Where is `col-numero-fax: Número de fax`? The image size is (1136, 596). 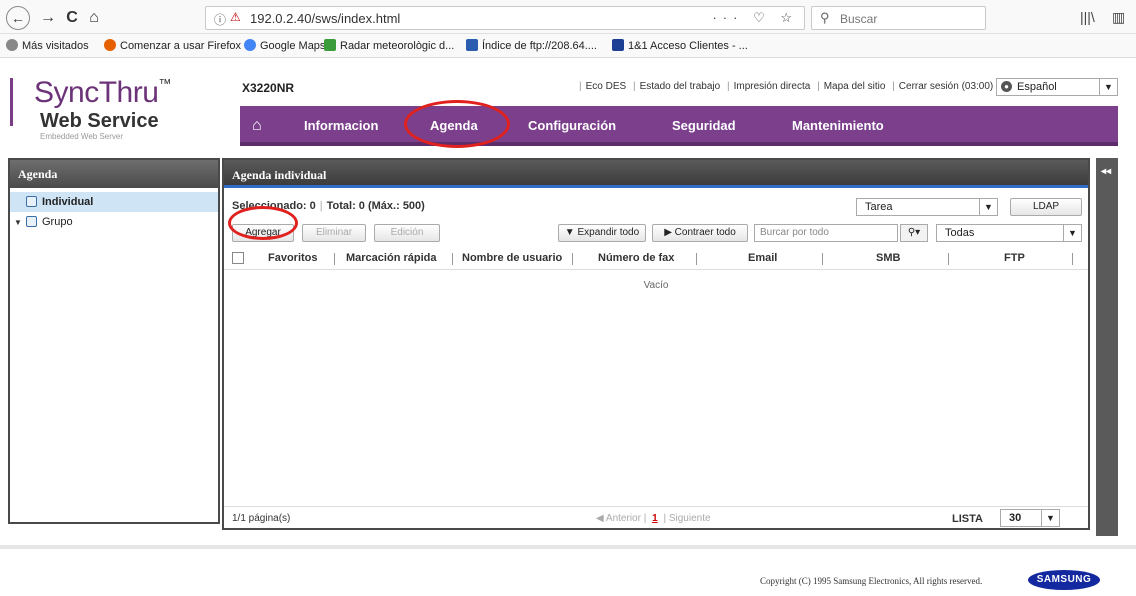
col-numero-fax: Número de fax is located at coordinates (636, 258).